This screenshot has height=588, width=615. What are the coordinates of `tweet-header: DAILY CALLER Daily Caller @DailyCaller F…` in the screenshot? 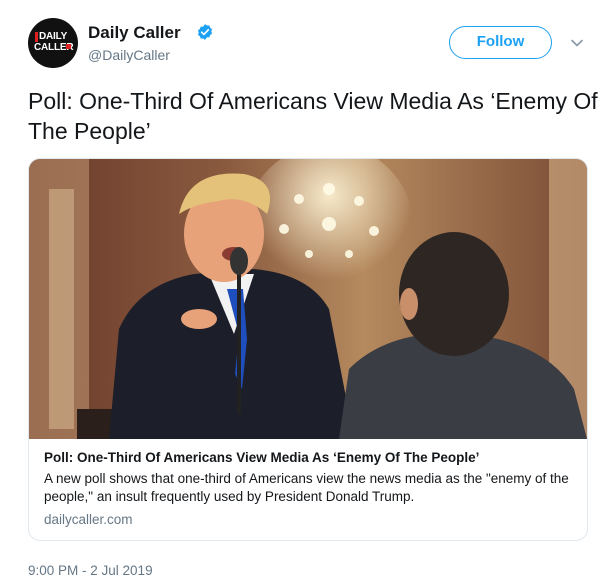 It's located at (313, 43).